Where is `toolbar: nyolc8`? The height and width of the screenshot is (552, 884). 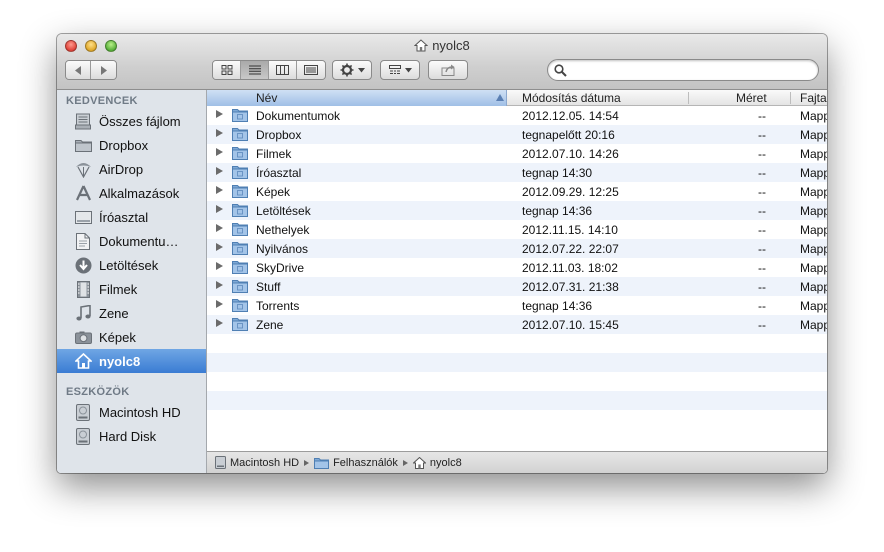 toolbar: nyolc8 is located at coordinates (442, 62).